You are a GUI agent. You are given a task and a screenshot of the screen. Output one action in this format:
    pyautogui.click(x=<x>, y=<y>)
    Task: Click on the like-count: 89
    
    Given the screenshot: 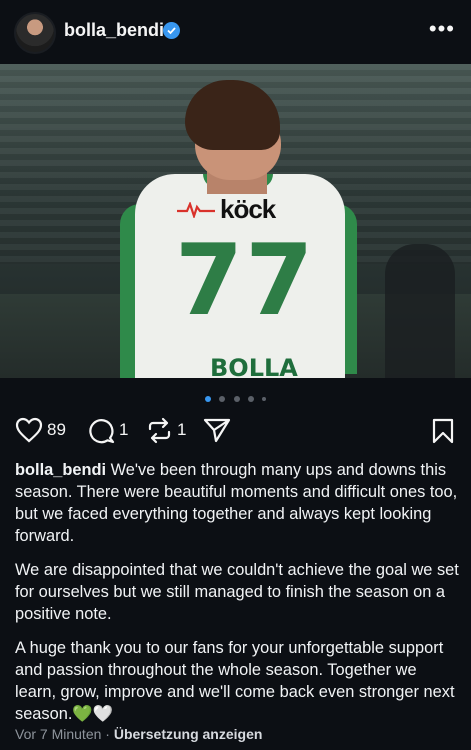 What is the action you would take?
    pyautogui.click(x=56, y=429)
    